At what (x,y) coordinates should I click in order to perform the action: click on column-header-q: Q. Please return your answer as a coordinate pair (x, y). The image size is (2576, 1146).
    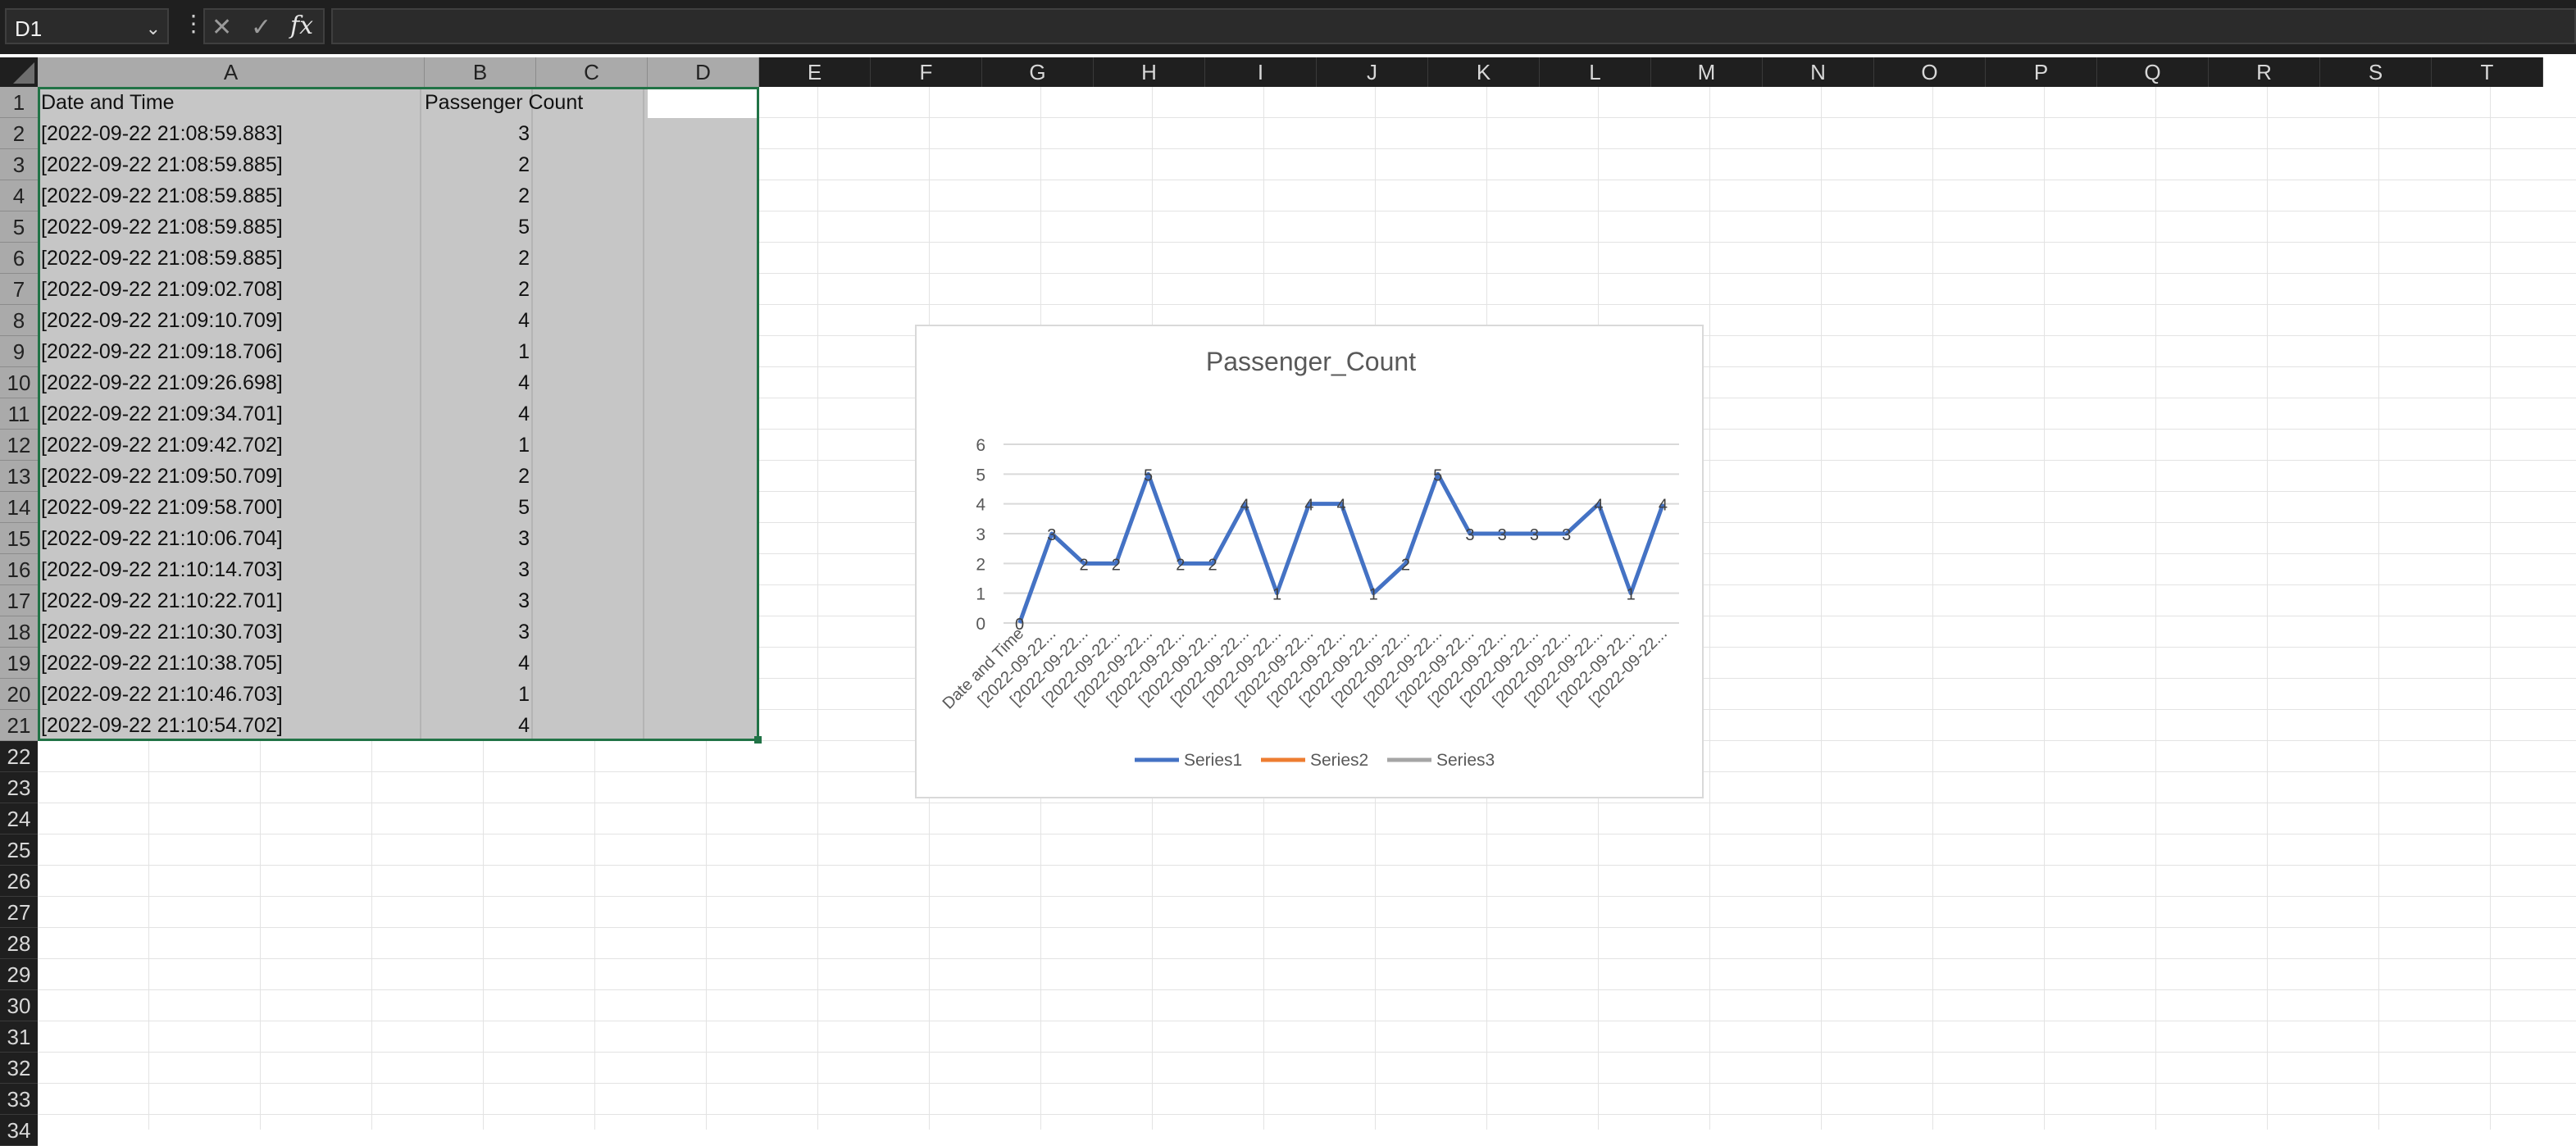
    Looking at the image, I should click on (2153, 72).